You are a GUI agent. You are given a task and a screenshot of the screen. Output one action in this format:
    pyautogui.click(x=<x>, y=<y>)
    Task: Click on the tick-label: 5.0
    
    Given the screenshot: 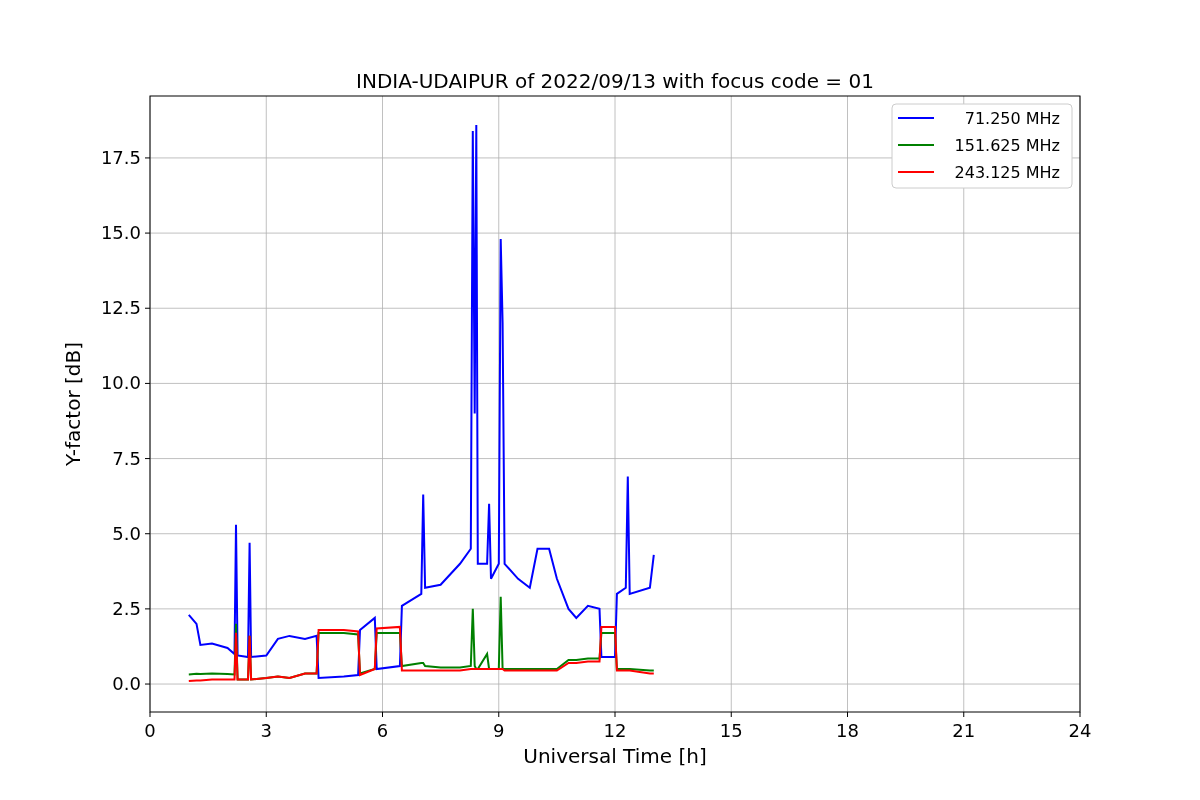 What is the action you would take?
    pyautogui.click(x=126, y=533)
    